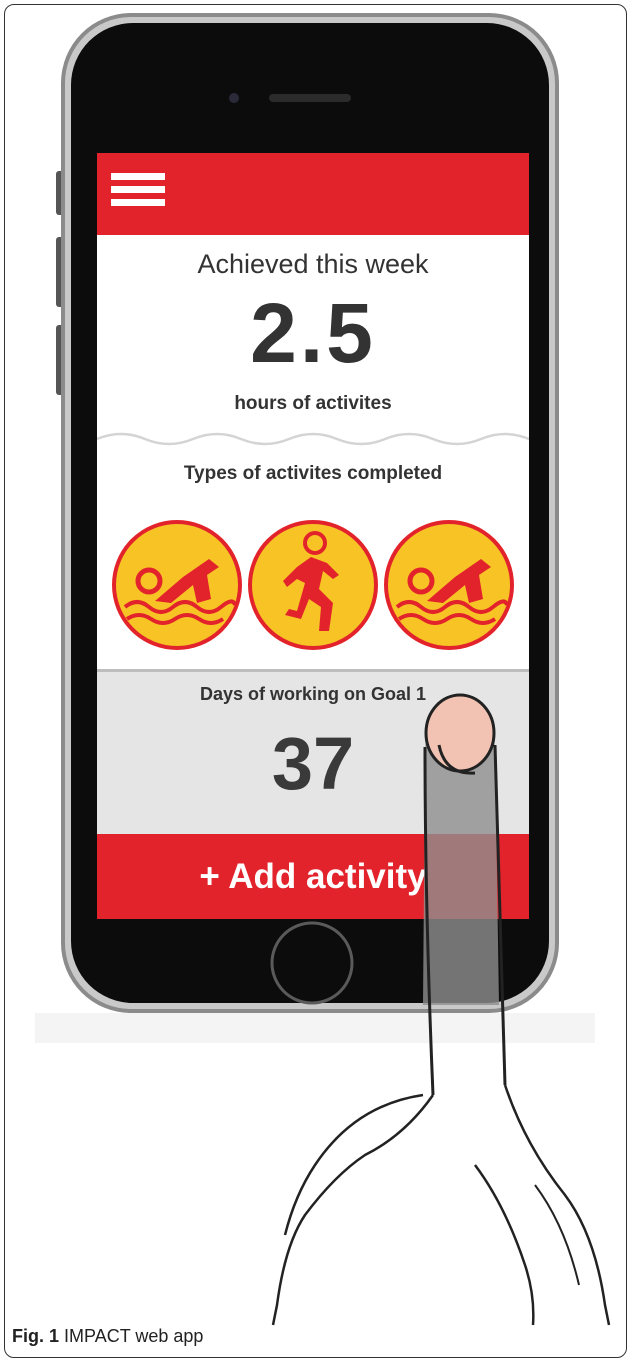  I want to click on top-bar, so click(313, 194).